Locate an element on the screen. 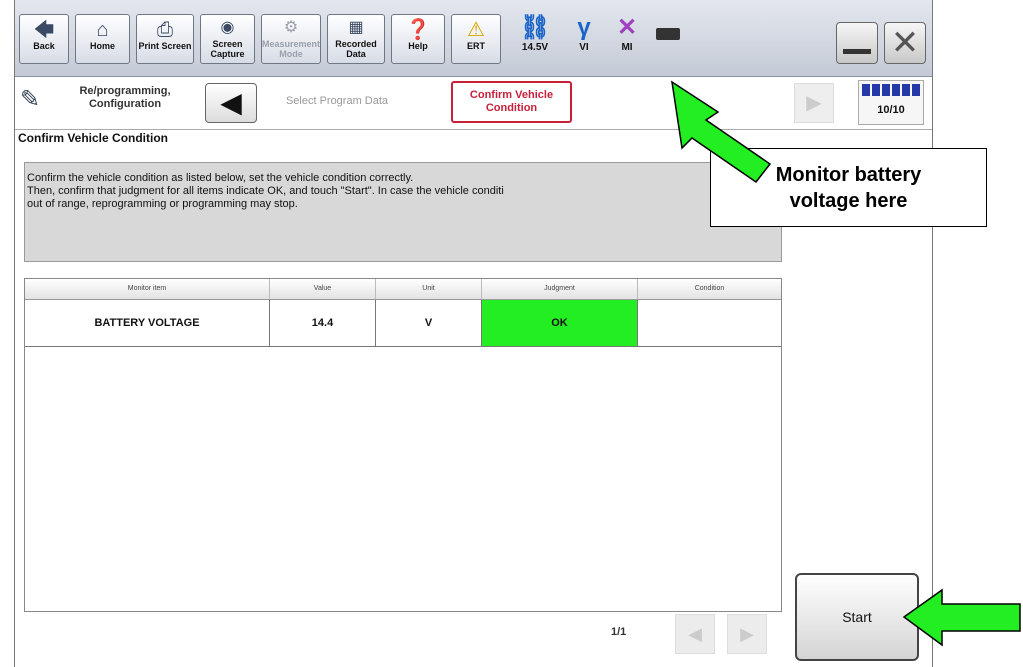 This screenshot has width=1023, height=667. battery-callout-arrow is located at coordinates (721, 132).